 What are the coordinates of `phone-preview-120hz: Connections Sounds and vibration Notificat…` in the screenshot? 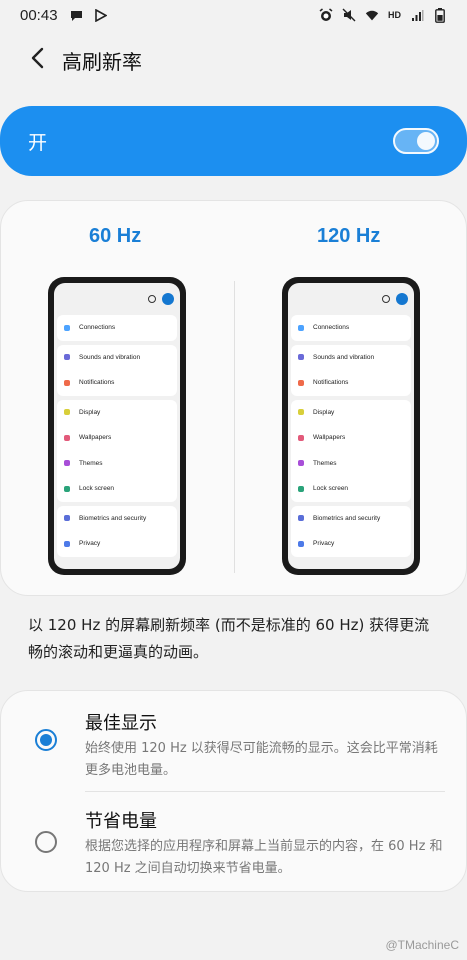 It's located at (351, 426).